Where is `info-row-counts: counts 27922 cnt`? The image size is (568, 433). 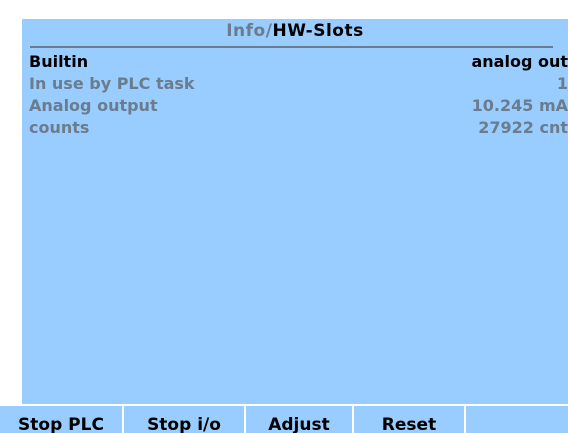
info-row-counts: counts 27922 cnt is located at coordinates (295, 128).